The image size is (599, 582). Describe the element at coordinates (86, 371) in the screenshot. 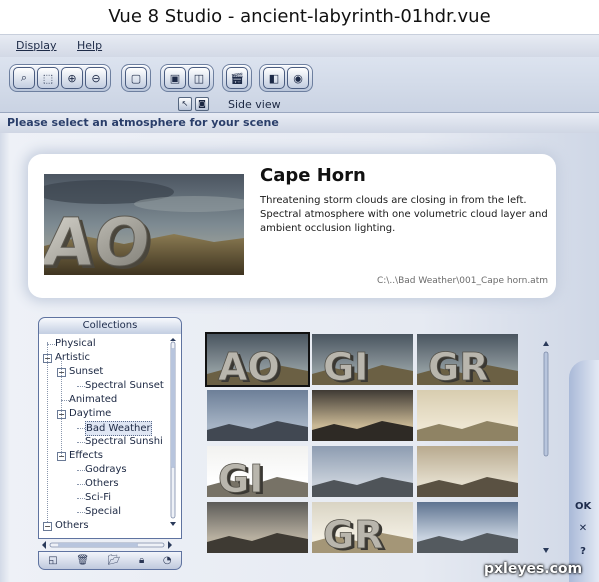

I see `tree-item: Sunset` at that location.